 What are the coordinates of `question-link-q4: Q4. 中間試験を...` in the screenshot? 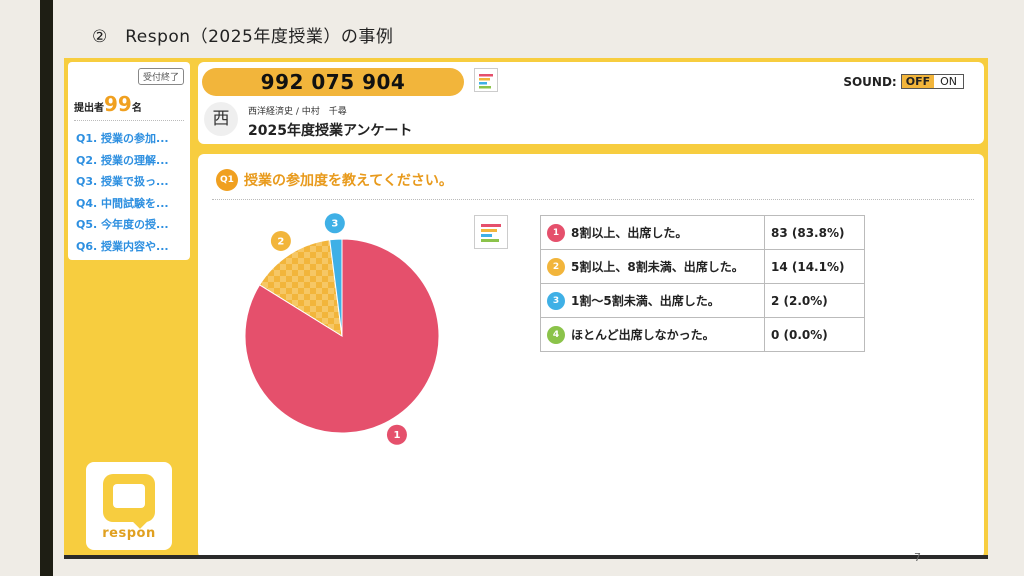 It's located at (122, 204).